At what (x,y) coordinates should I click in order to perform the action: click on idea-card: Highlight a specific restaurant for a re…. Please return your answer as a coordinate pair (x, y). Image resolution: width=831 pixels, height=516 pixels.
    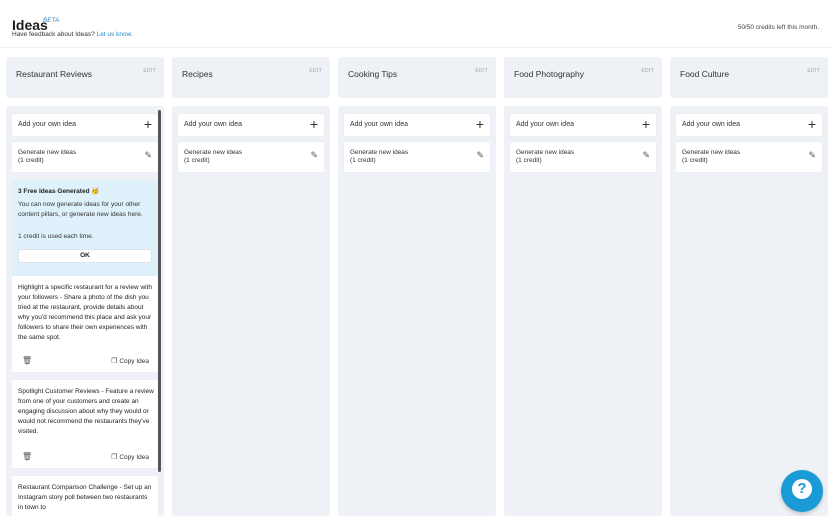
    Looking at the image, I should click on (85, 324).